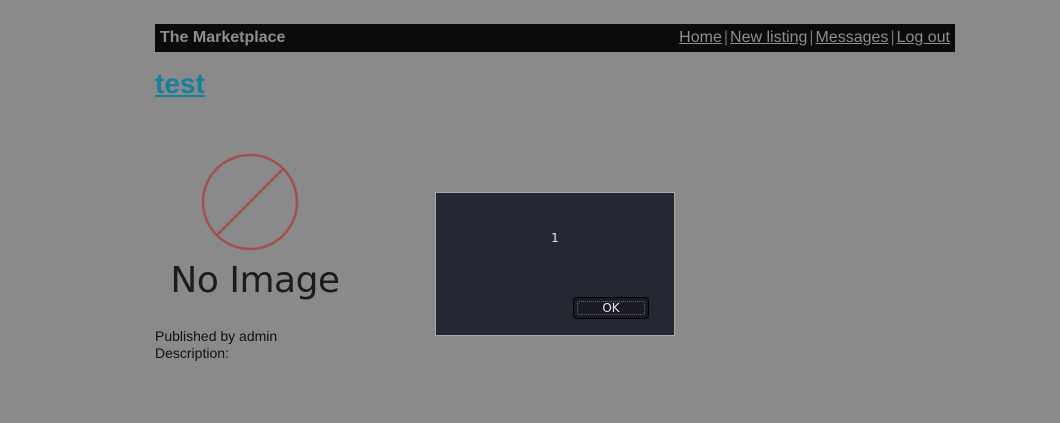  Describe the element at coordinates (555, 264) in the screenshot. I see `alert-dialog: 1 OK` at that location.